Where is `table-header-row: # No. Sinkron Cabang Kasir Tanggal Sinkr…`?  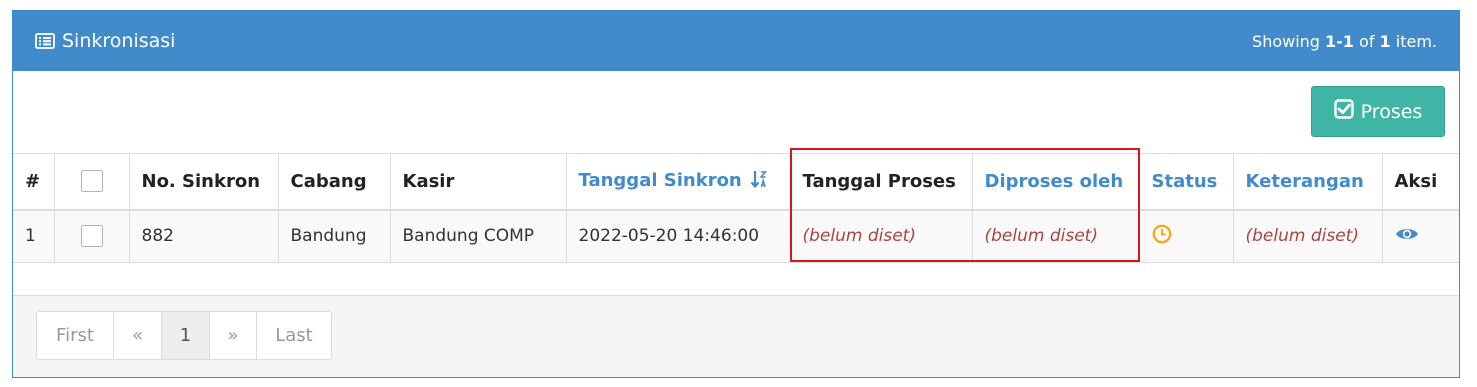 table-header-row: # No. Sinkron Cabang Kasir Tanggal Sinkr… is located at coordinates (736, 182).